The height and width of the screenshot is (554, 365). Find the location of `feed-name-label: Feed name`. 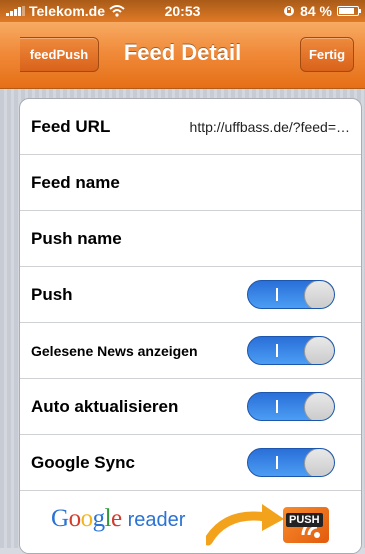

feed-name-label: Feed name is located at coordinates (75, 182).